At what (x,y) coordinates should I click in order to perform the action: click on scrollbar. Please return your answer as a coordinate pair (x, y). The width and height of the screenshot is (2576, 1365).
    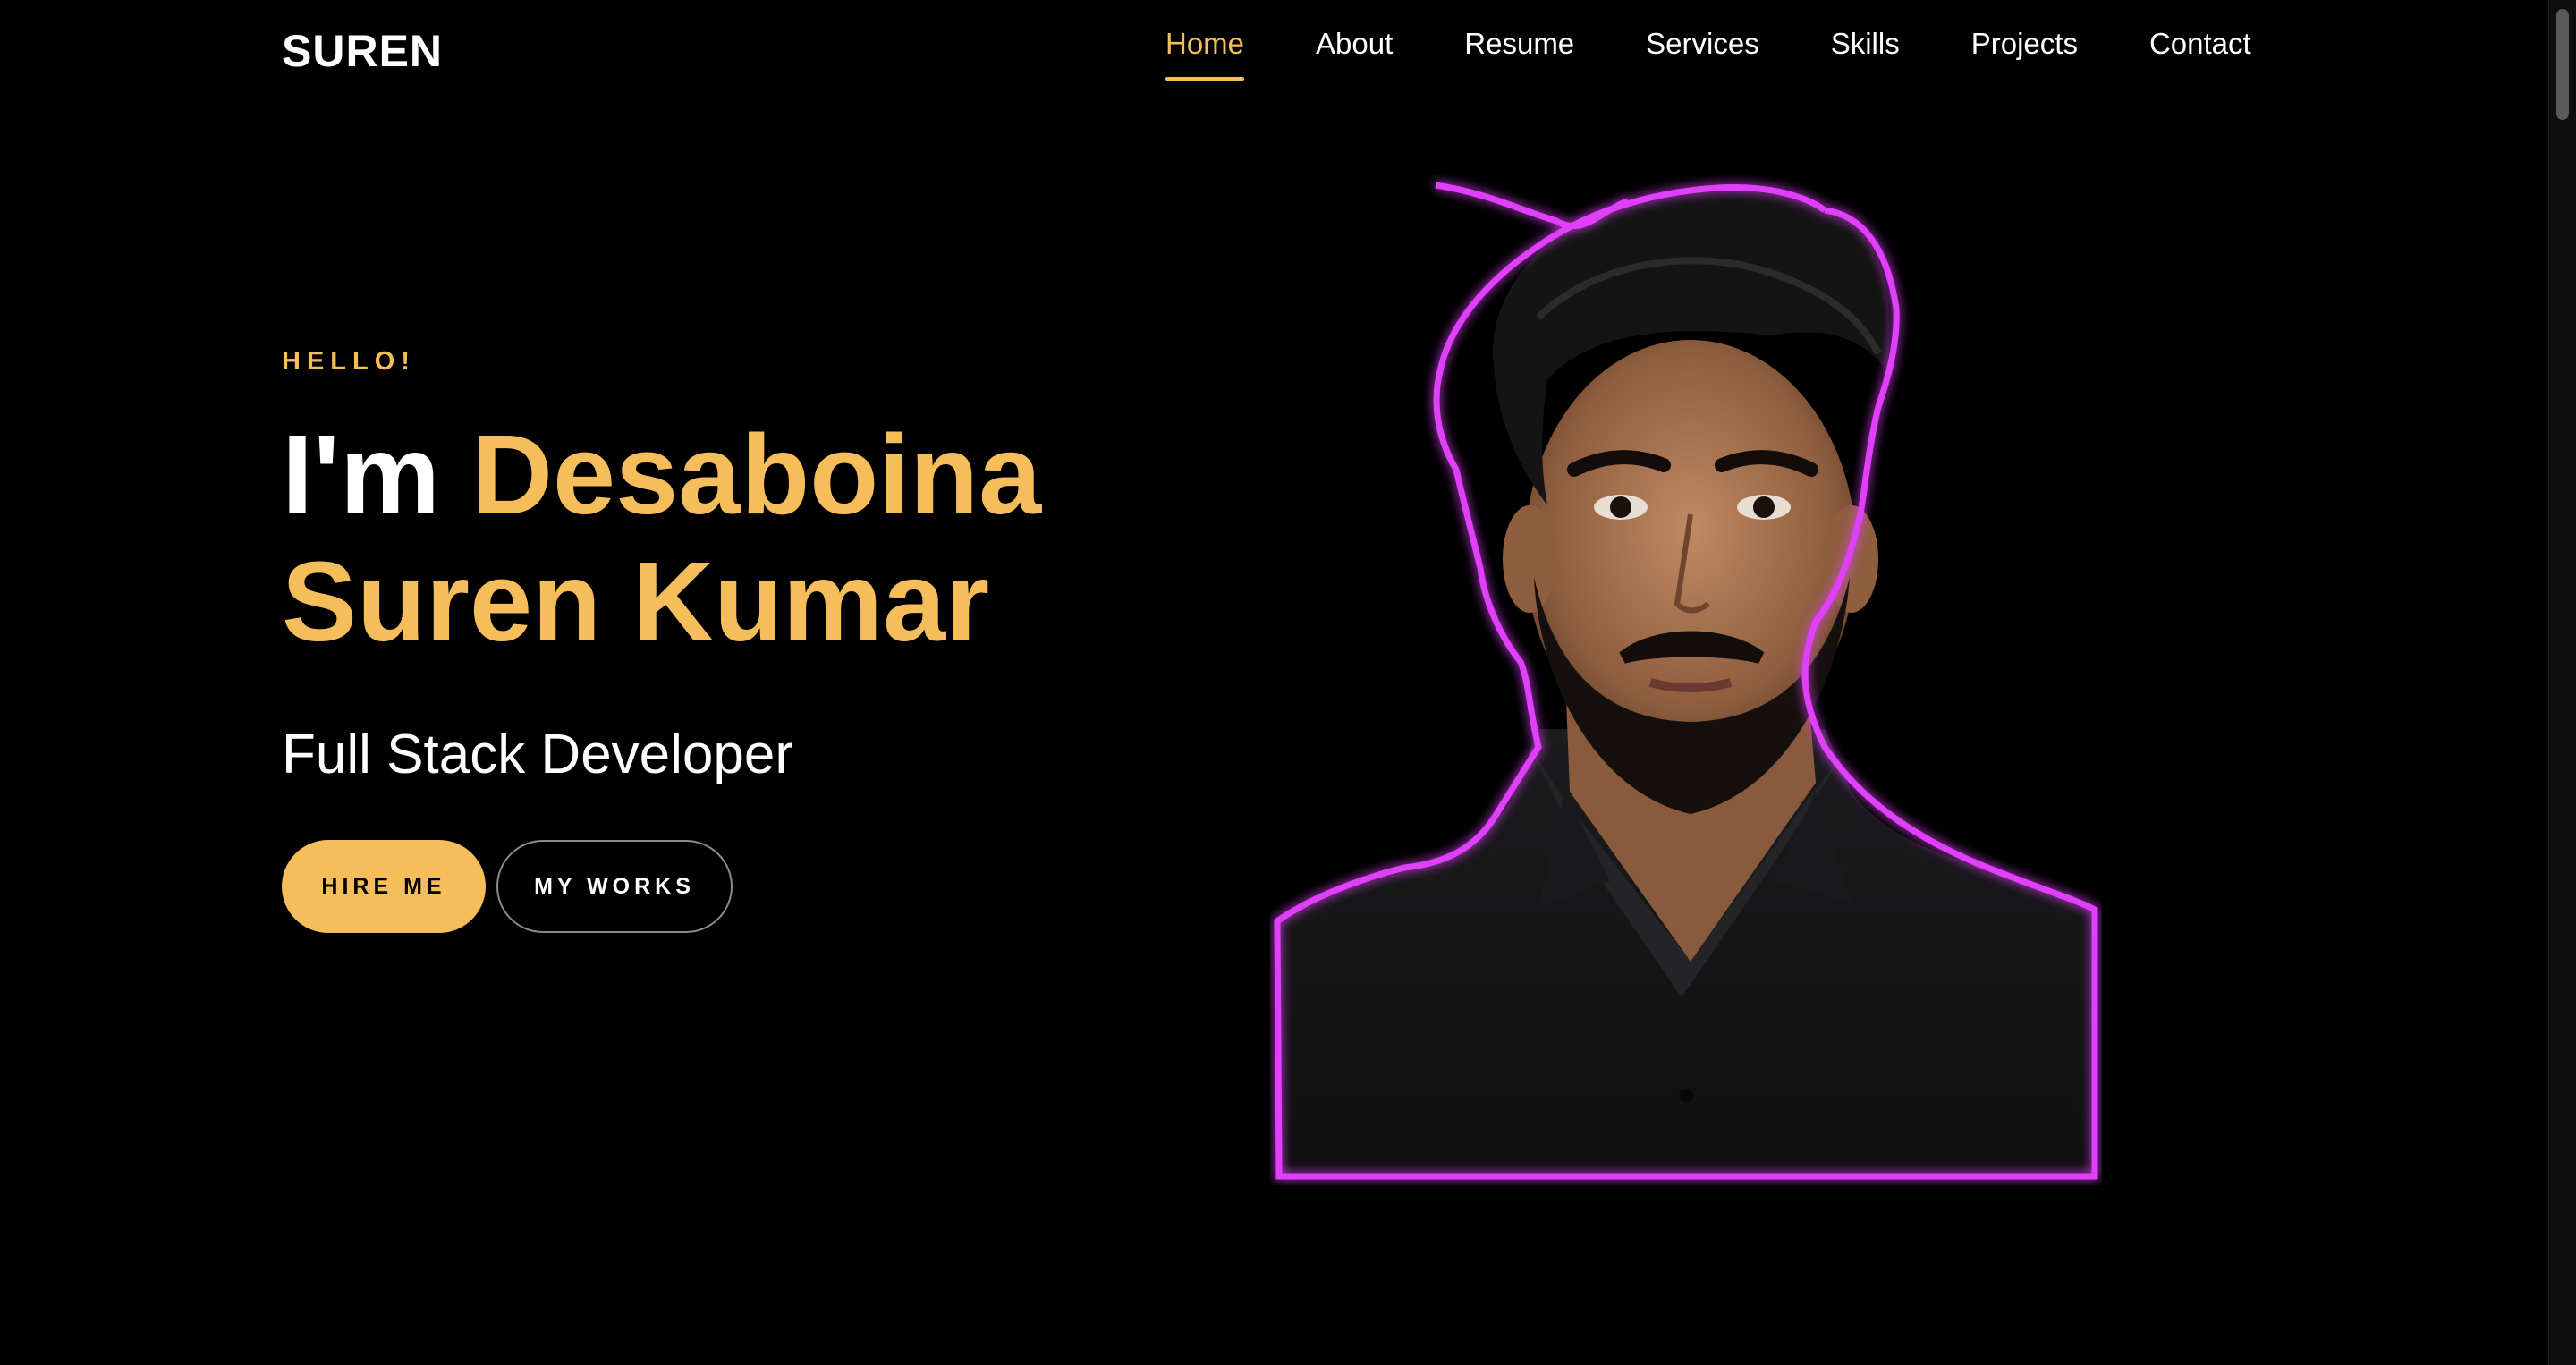
    Looking at the image, I should click on (2562, 682).